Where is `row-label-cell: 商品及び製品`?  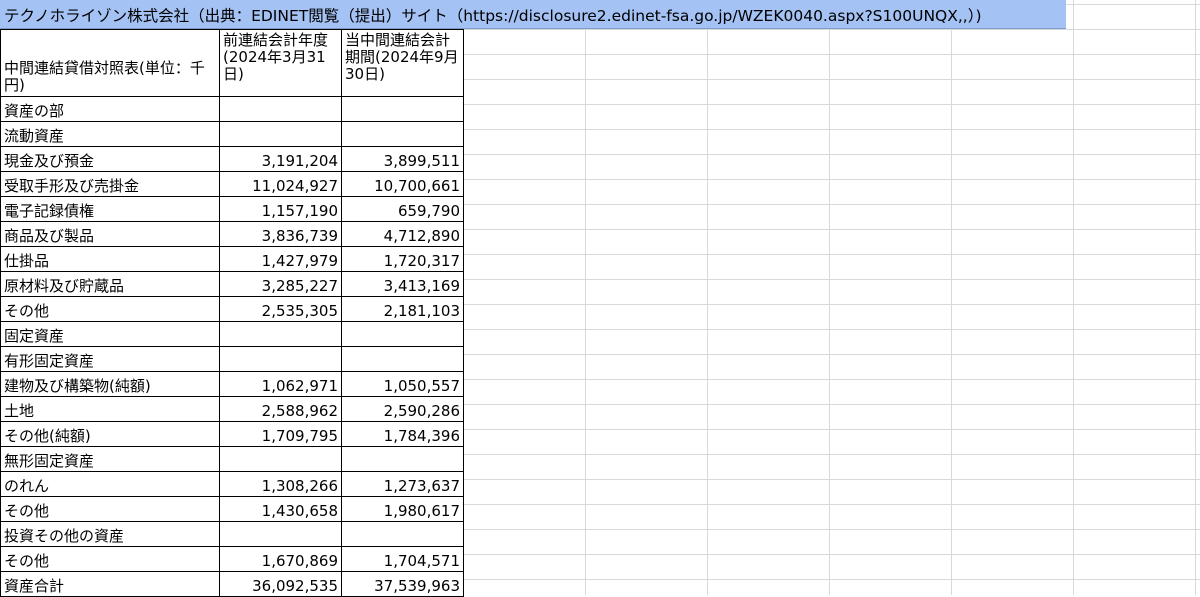 row-label-cell: 商品及び製品 is located at coordinates (110, 234).